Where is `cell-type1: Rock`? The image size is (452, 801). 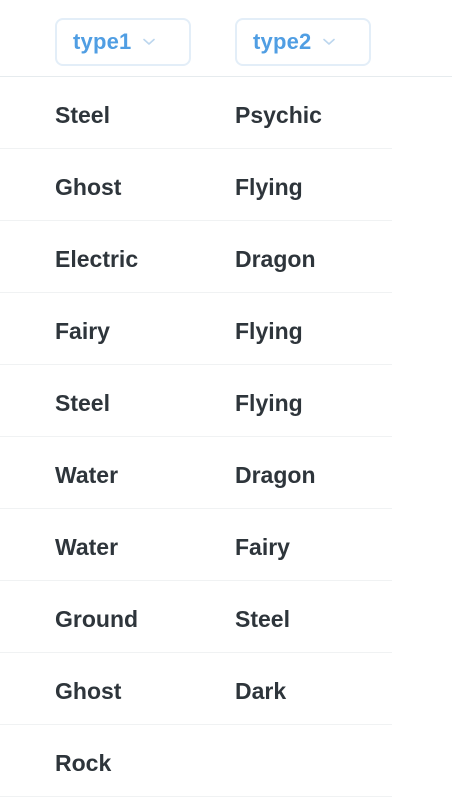 cell-type1: Rock is located at coordinates (83, 760).